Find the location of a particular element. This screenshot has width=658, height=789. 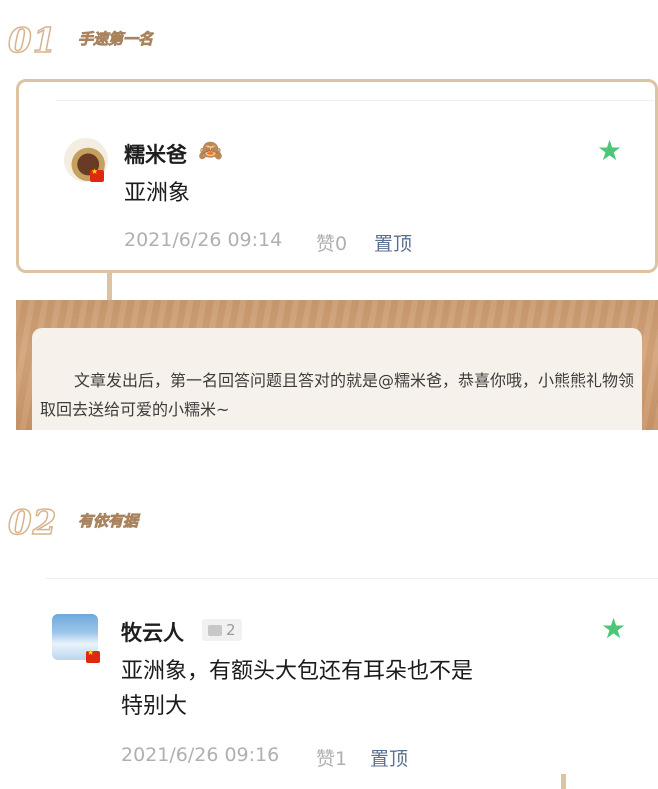

comment-timestamp: 2021/6/26 09:14 is located at coordinates (203, 240).